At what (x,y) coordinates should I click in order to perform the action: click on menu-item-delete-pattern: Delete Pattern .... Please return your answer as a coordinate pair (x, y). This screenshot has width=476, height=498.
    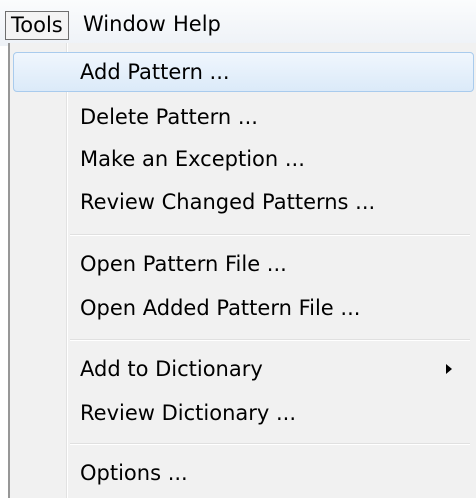
    Looking at the image, I should click on (243, 117).